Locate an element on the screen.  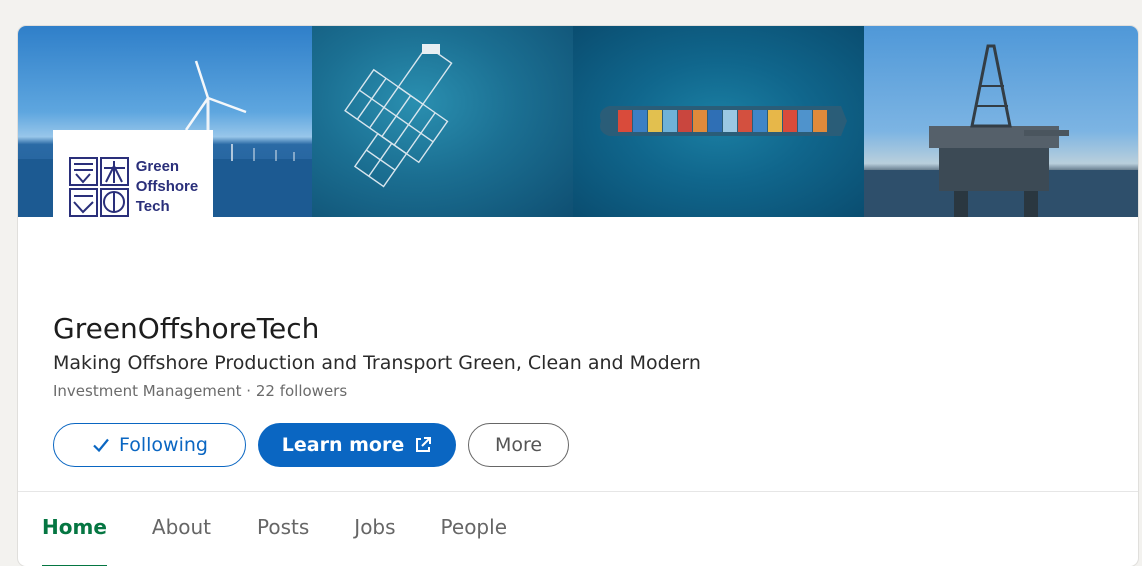
logo-wordmark: Green Offshore Tech is located at coordinates (167, 187).